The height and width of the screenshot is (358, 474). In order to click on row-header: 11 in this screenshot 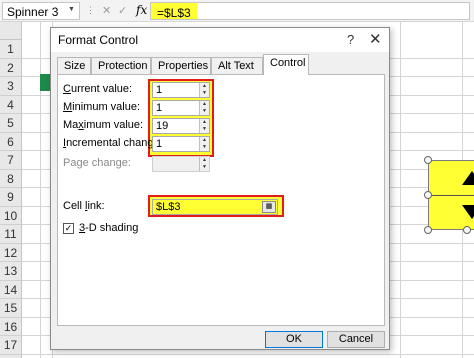, I will do `click(11, 234)`.